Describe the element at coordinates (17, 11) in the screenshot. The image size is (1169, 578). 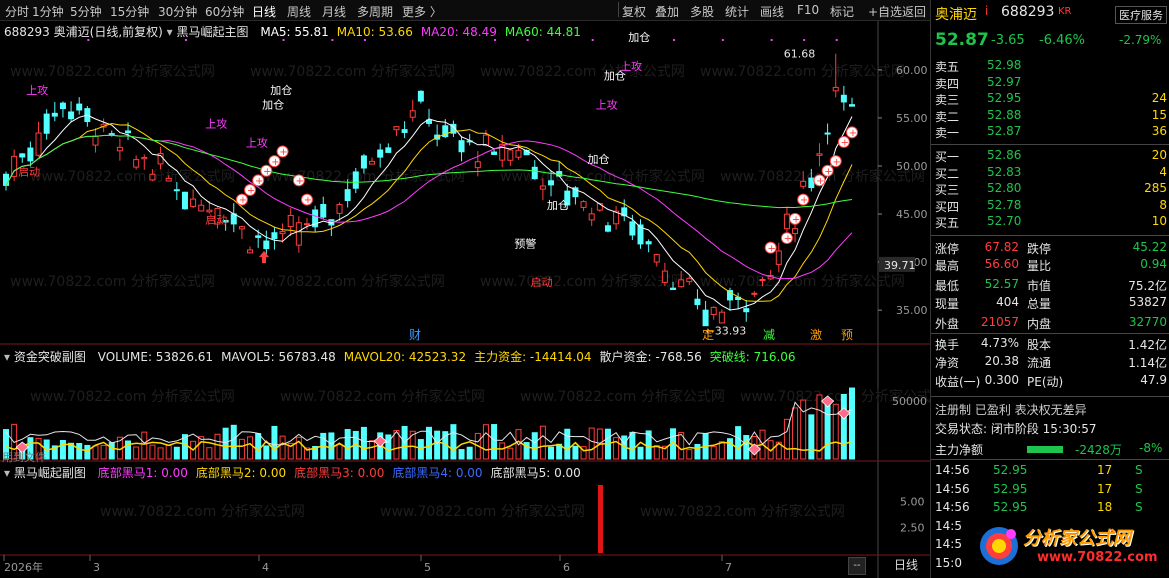
I see `period-tab: 分时` at that location.